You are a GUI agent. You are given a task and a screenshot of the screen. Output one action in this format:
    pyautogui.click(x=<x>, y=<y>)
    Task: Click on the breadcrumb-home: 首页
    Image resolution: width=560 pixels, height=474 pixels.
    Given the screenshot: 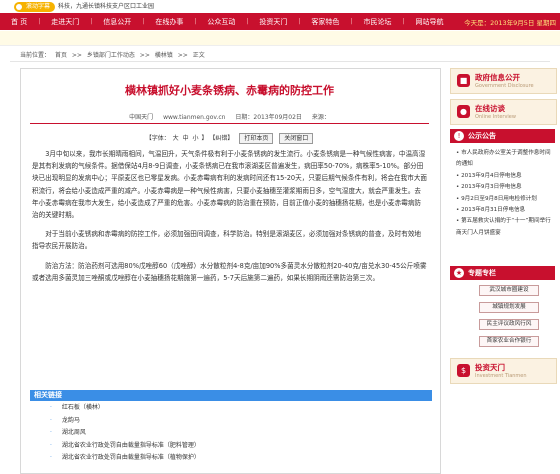 What is the action you would take?
    pyautogui.click(x=61, y=55)
    